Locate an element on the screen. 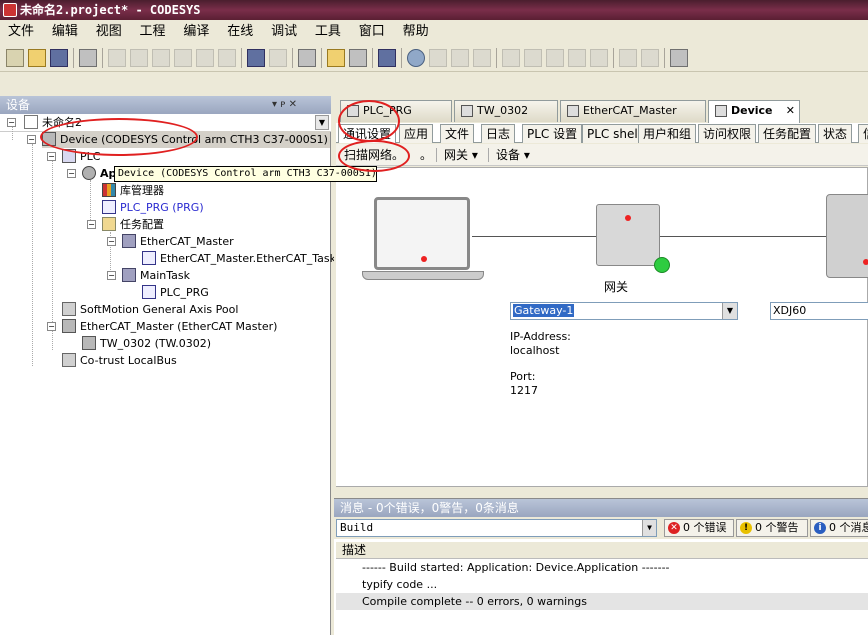  tab-tw0302: TW_0302 is located at coordinates (506, 111).